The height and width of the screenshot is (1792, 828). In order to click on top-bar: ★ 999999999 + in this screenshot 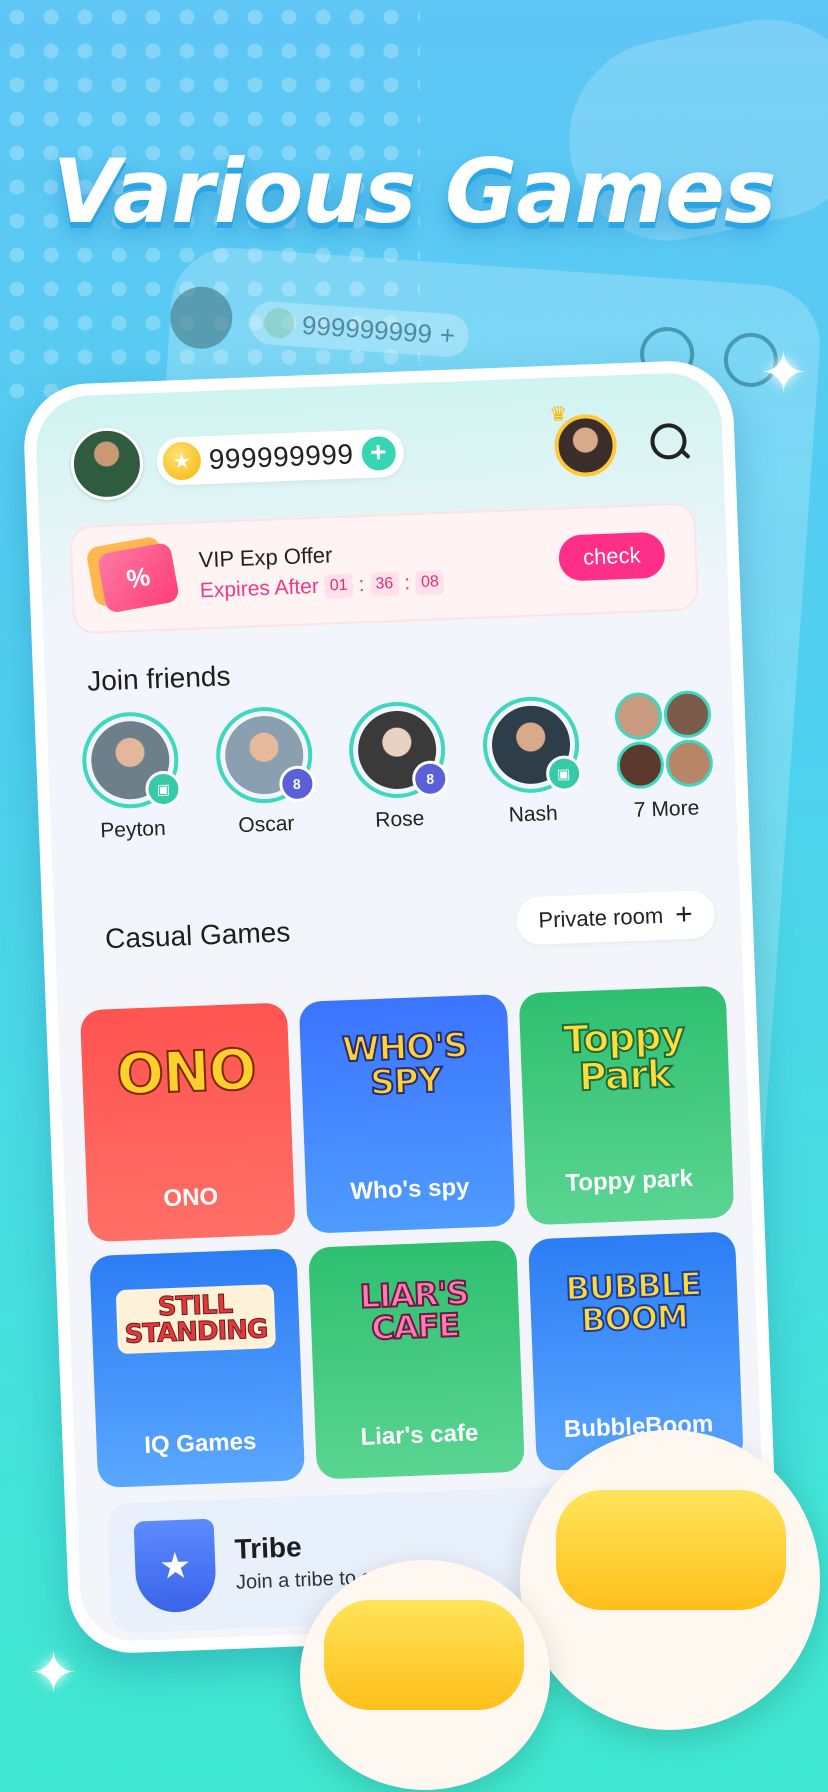, I will do `click(381, 454)`.